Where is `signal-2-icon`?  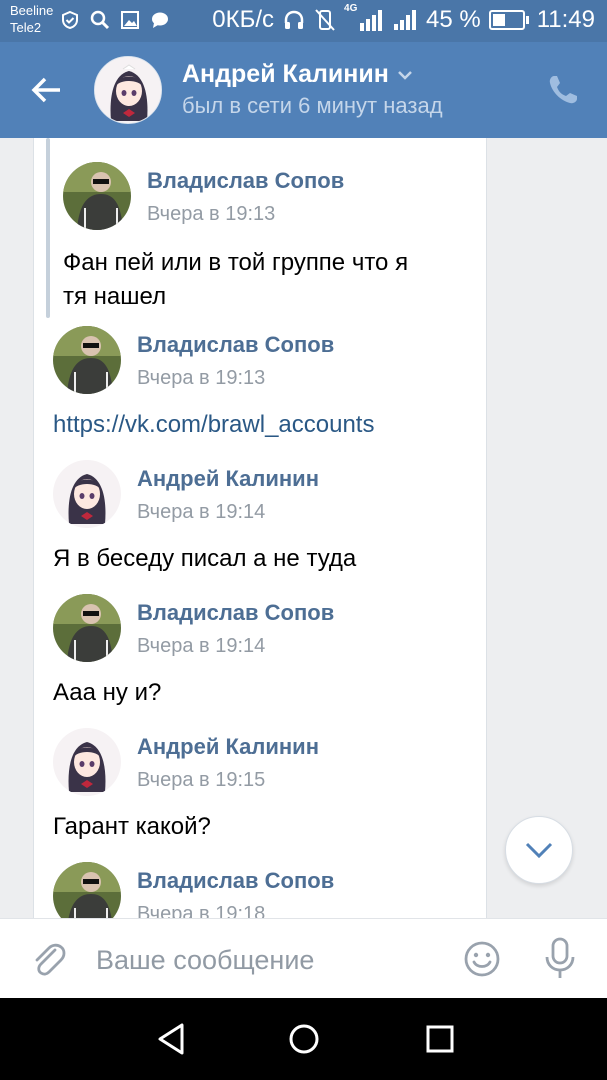 signal-2-icon is located at coordinates (405, 20).